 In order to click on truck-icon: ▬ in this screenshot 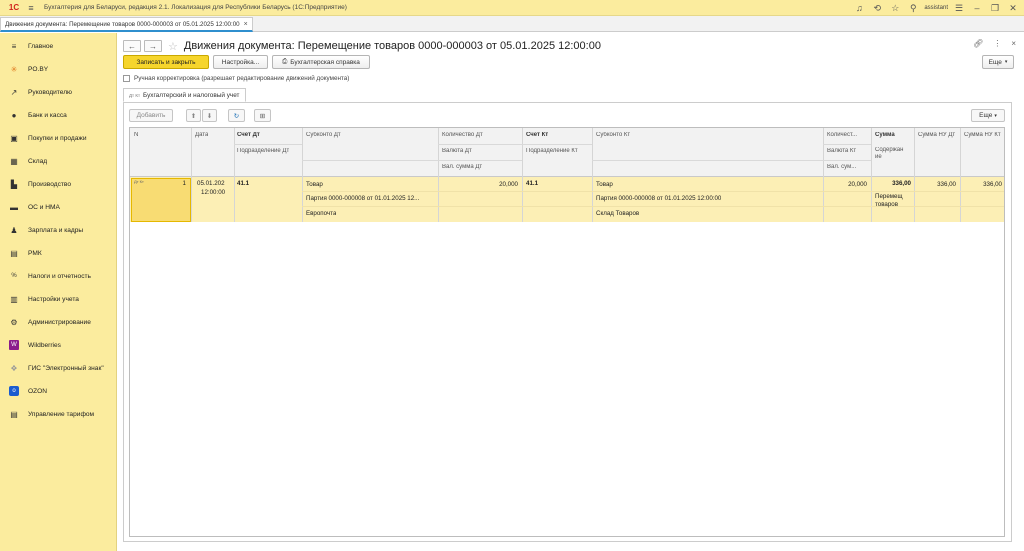, I will do `click(14, 207)`.